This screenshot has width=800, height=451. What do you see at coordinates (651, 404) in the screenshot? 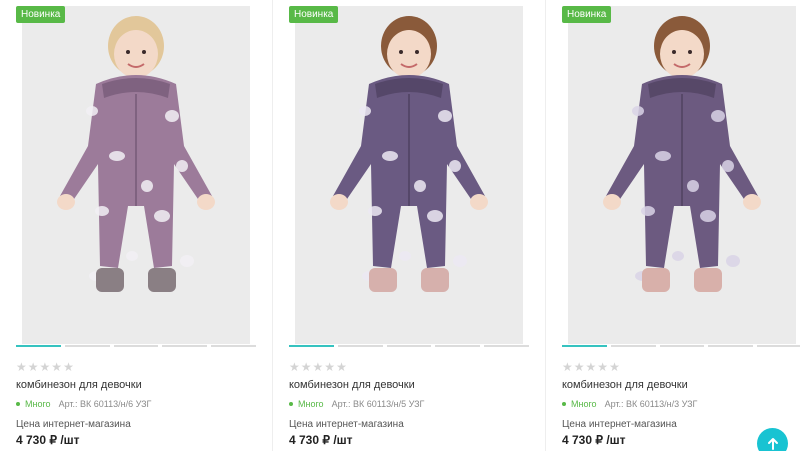
I see `article-number: Арт.: ВК 60113/н/3 УЗГ` at bounding box center [651, 404].